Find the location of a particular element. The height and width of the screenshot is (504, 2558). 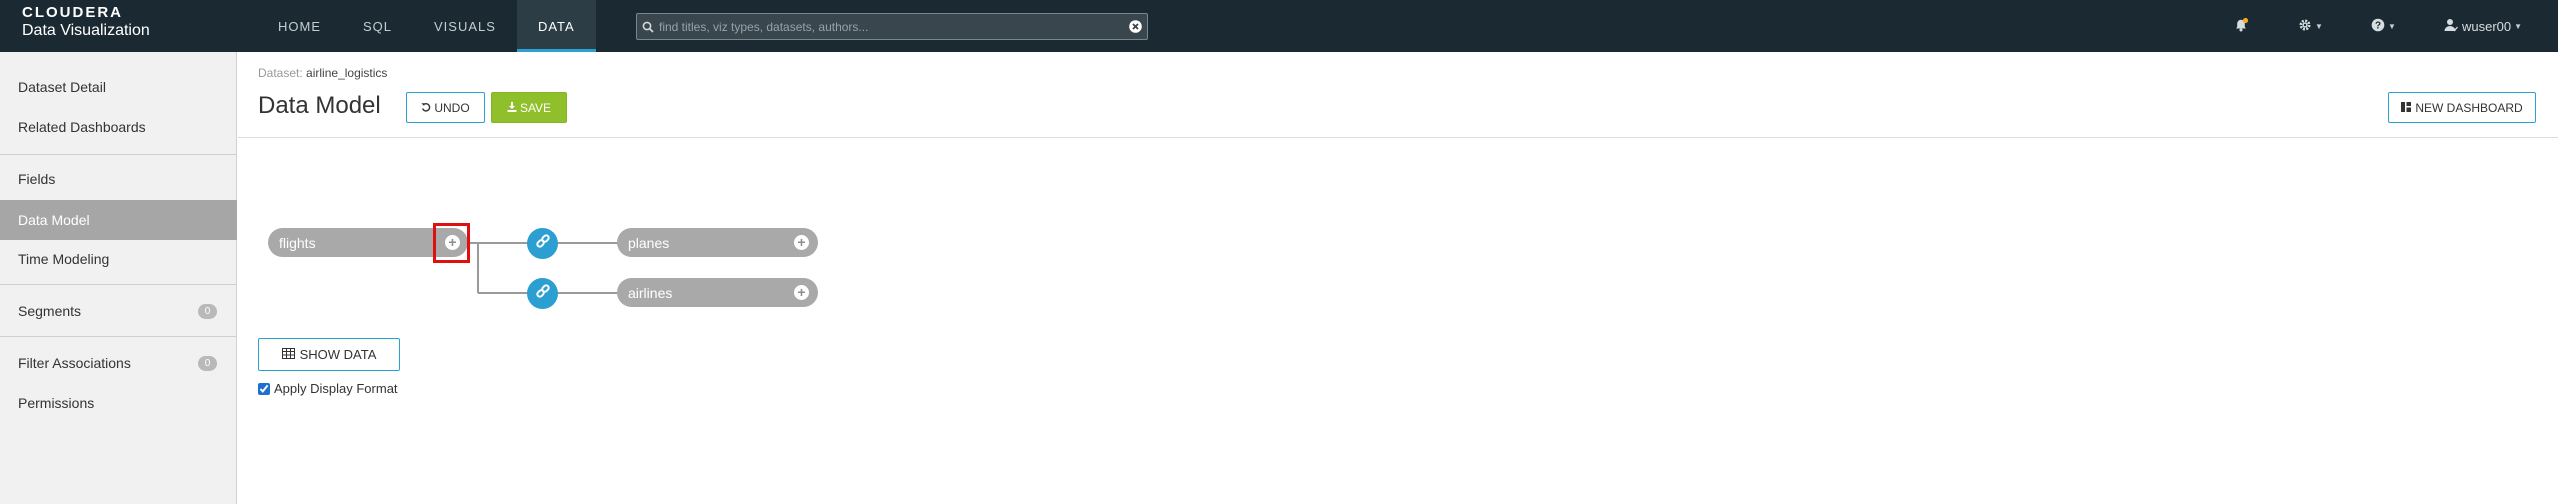

join-link-button-airlines is located at coordinates (542, 293).